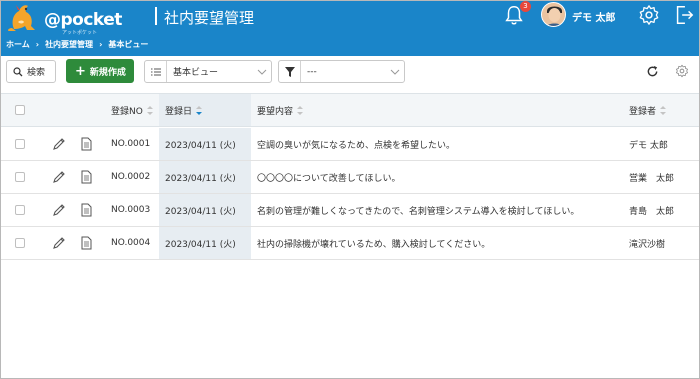  Describe the element at coordinates (341, 71) in the screenshot. I see `filter-select: ---` at that location.